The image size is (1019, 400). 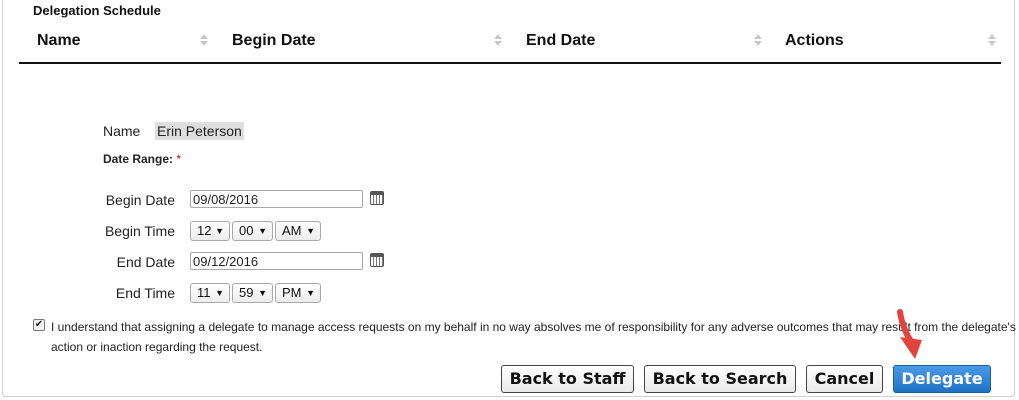 I want to click on begin-ampm-value: AM, so click(x=292, y=230).